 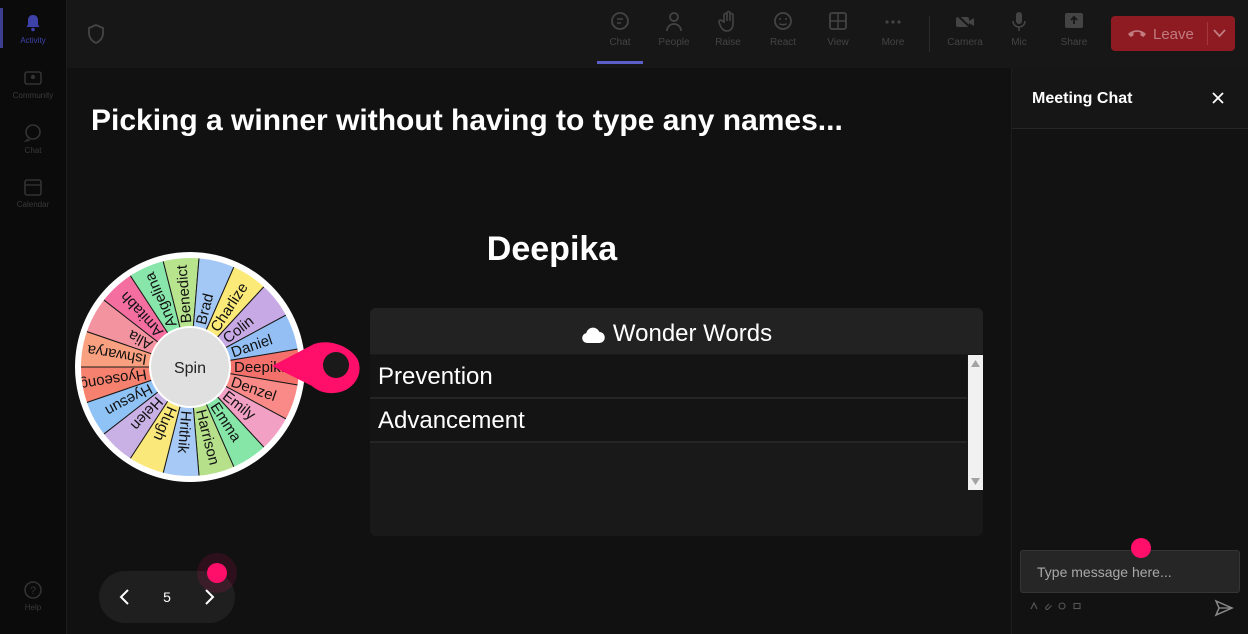 What do you see at coordinates (620, 35) in the screenshot?
I see `chat-button: Chat` at bounding box center [620, 35].